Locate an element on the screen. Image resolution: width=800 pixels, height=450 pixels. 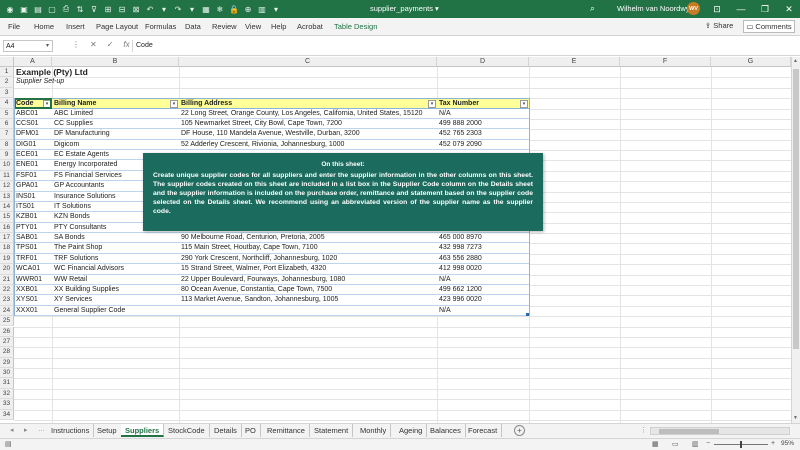
column-header: D is located at coordinates (483, 62).